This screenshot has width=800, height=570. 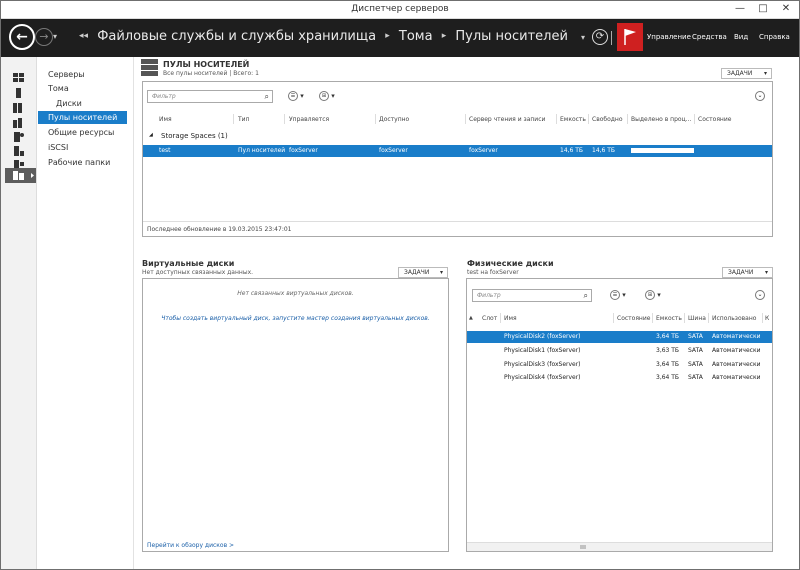 What do you see at coordinates (19, 105) in the screenshot?
I see `all-servers-icon` at bounding box center [19, 105].